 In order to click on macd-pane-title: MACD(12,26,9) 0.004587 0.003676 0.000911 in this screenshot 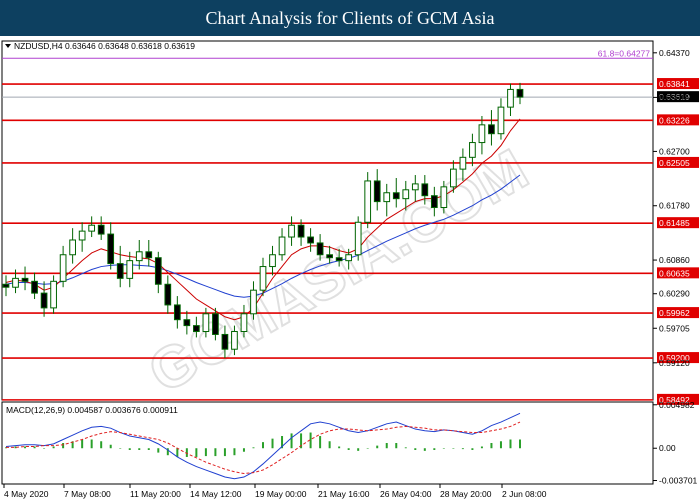, I will do `click(92, 410)`.